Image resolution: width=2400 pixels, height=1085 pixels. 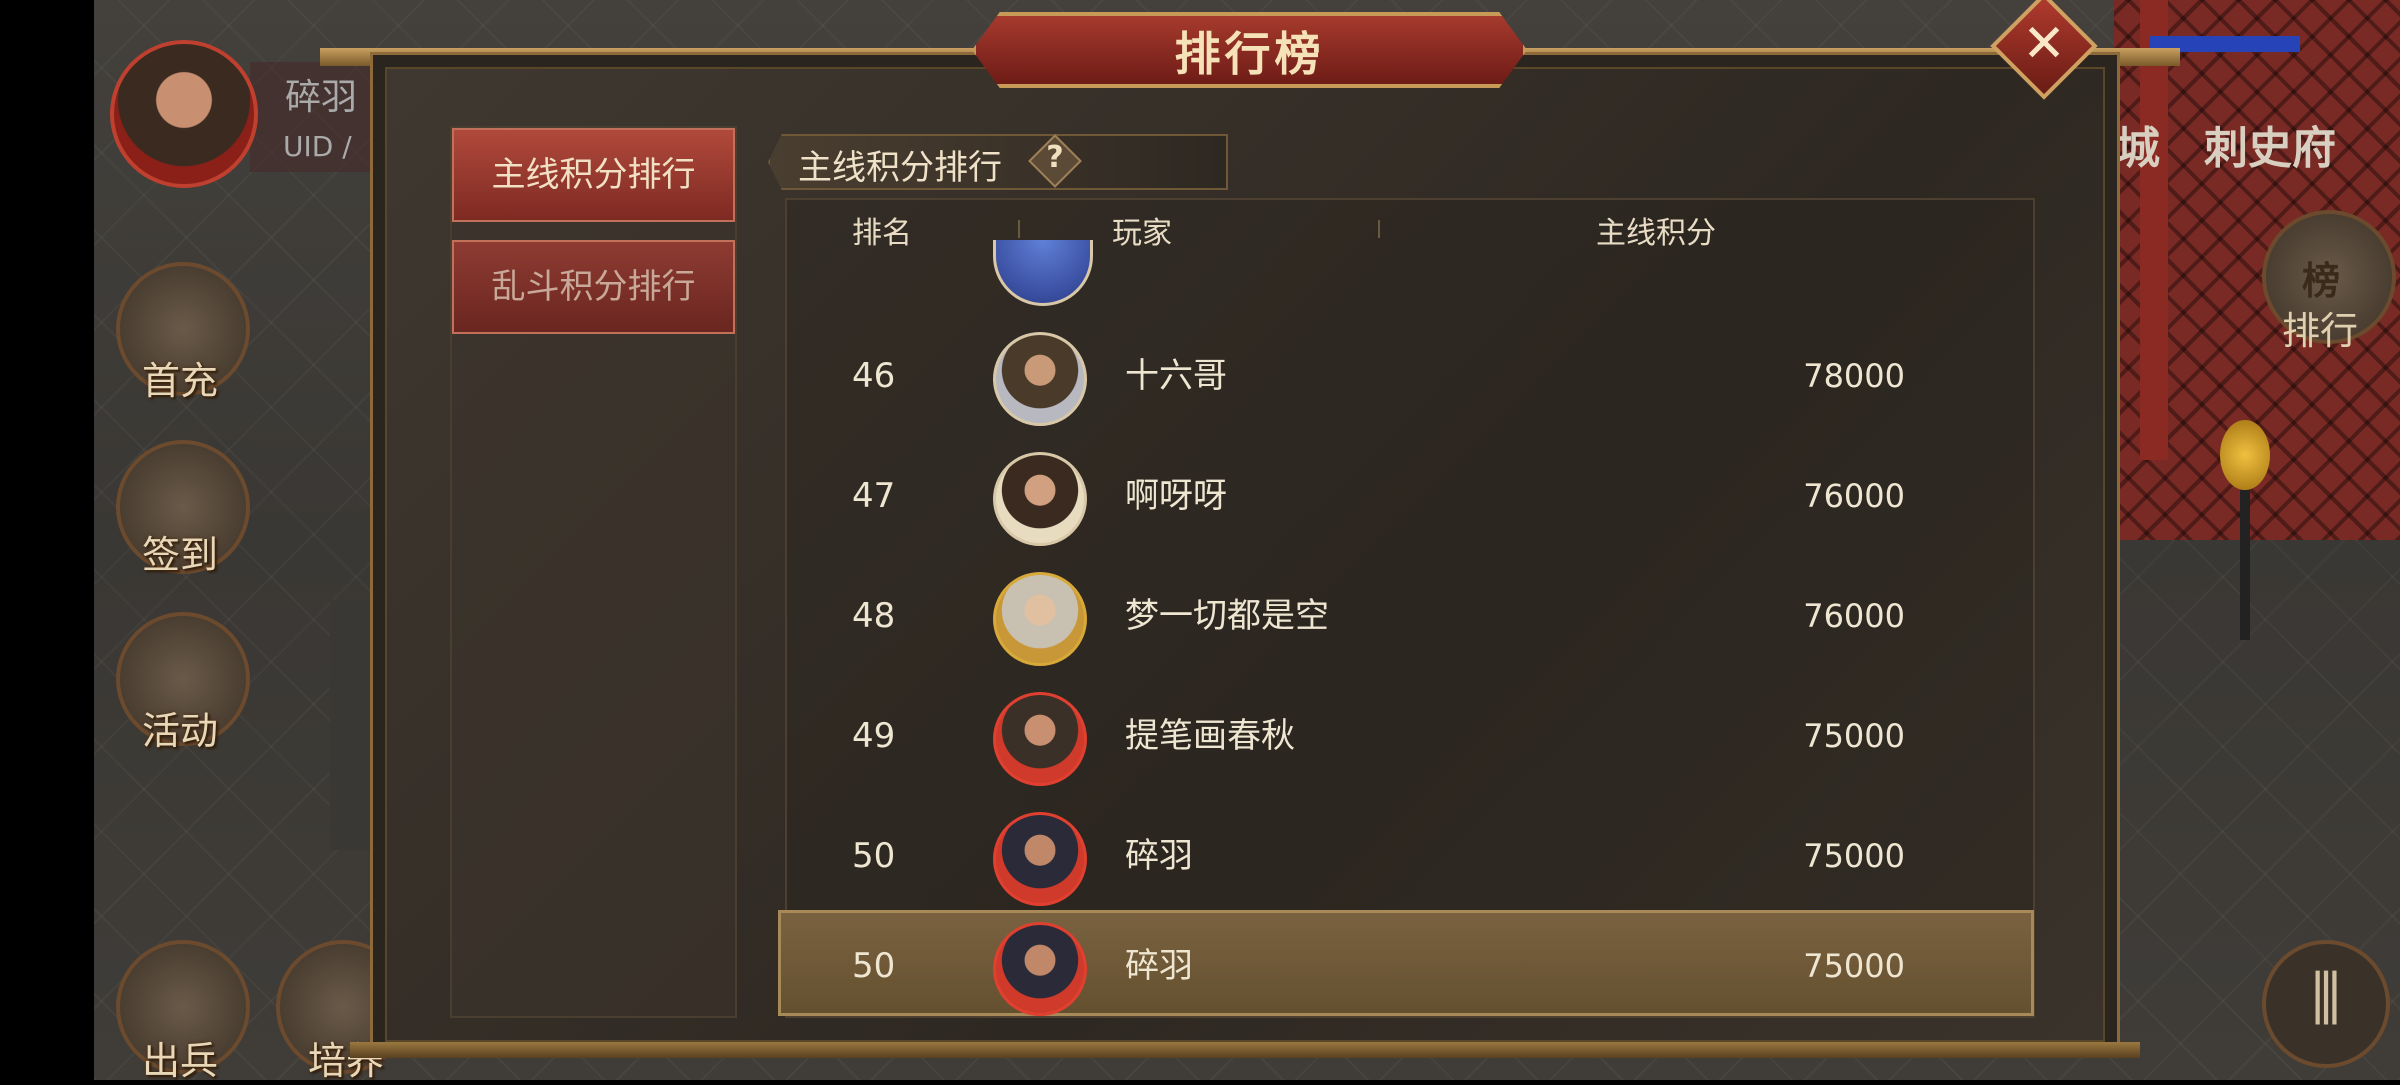 I want to click on town-tab: 城, so click(x=2138, y=144).